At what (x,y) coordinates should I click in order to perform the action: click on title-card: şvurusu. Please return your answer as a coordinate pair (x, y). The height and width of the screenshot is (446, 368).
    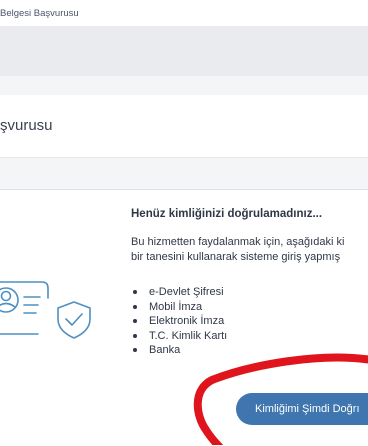
    Looking at the image, I should click on (184, 126).